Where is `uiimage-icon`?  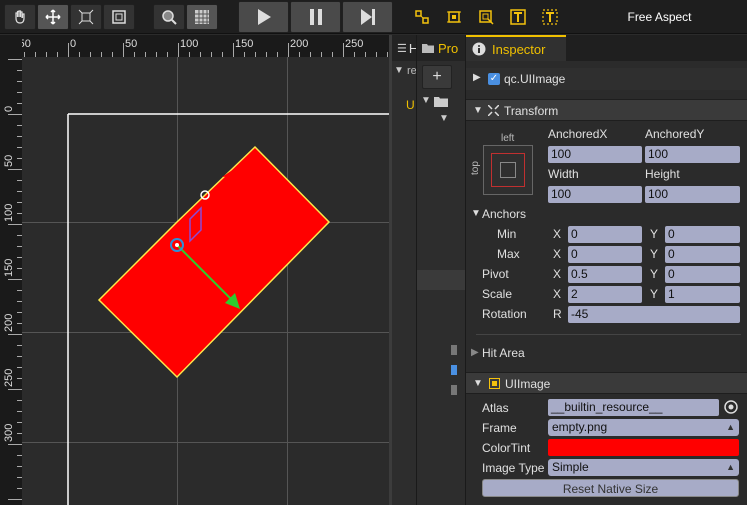 uiimage-icon is located at coordinates (494, 383).